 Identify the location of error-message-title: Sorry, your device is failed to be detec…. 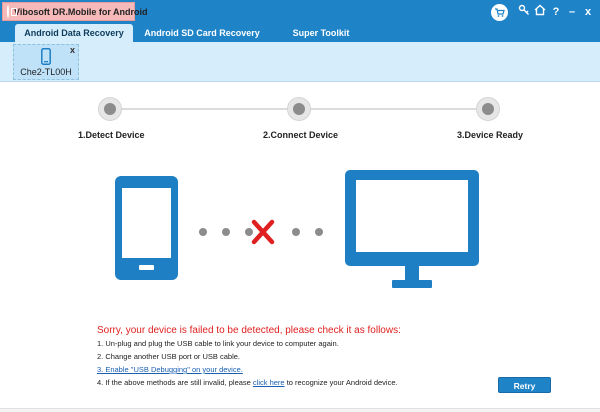
(249, 330).